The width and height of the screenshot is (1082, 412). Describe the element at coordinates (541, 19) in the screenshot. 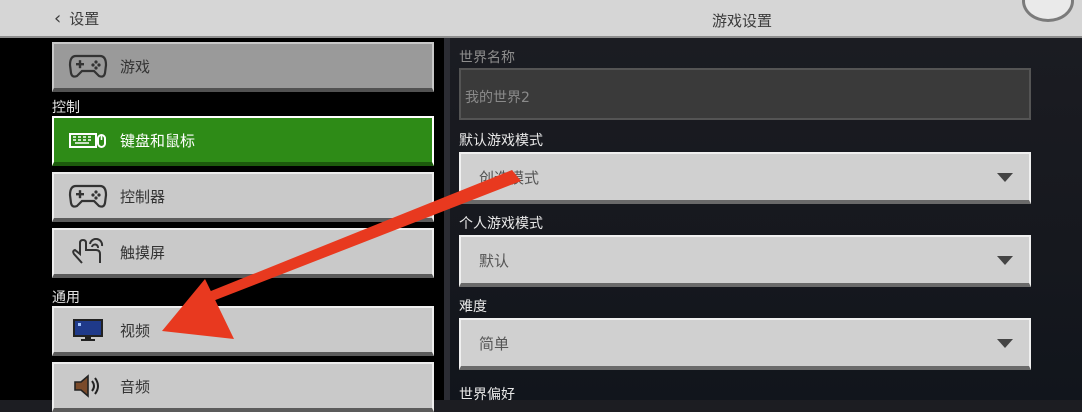

I see `title-bar: ‹ 设置 游戏设置` at that location.